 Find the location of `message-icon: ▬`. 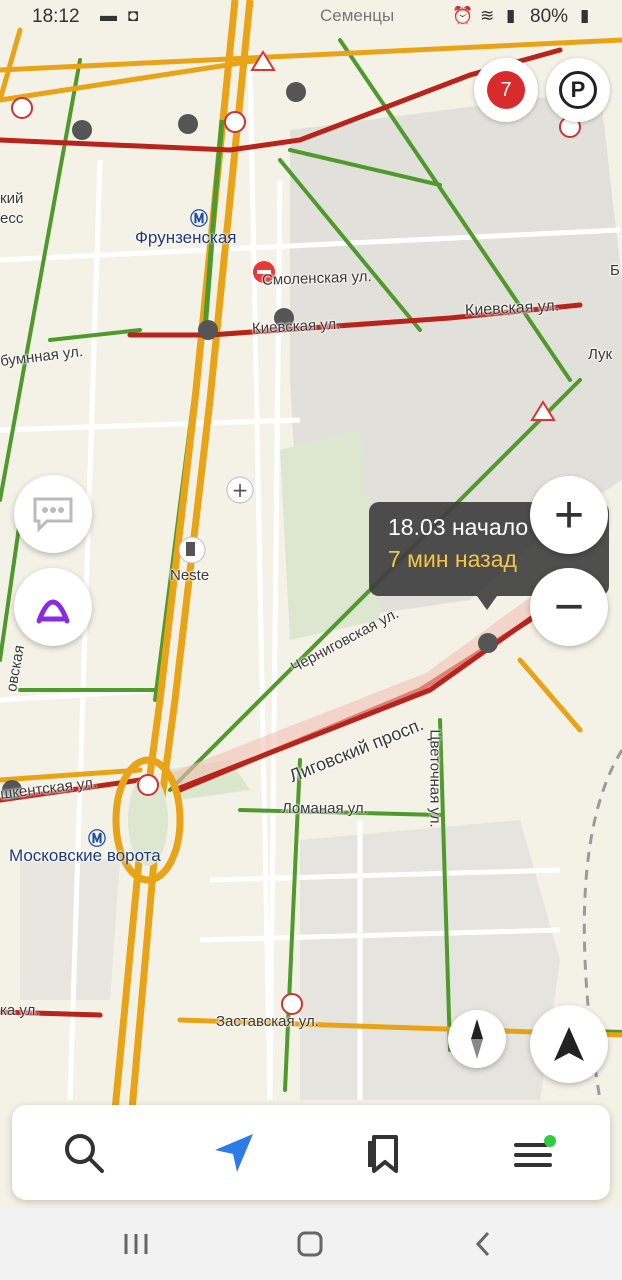

message-icon: ▬ is located at coordinates (108, 15).